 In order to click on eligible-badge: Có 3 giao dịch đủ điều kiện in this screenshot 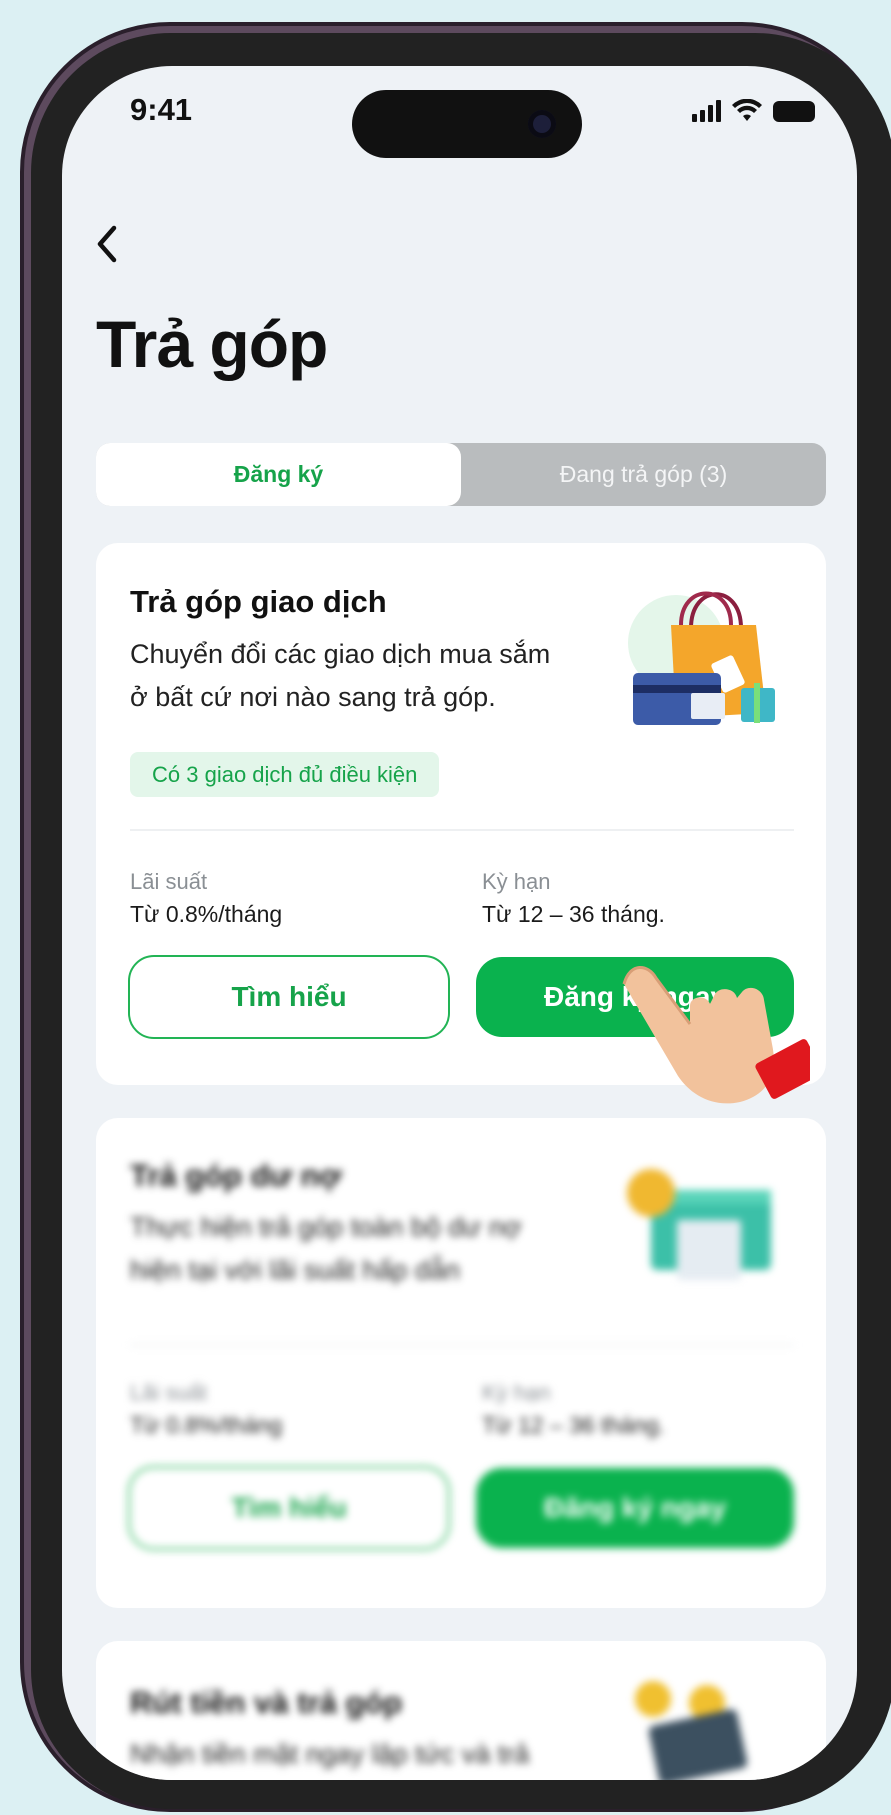, I will do `click(285, 774)`.